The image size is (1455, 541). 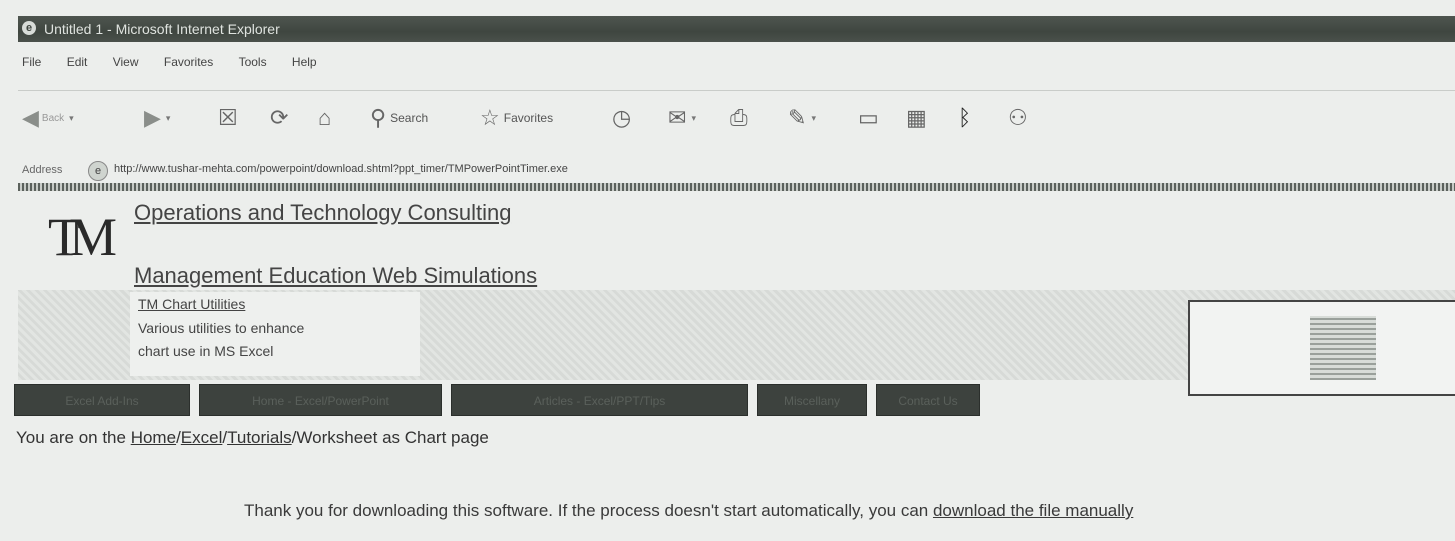 I want to click on menu-file: File, so click(x=31, y=62).